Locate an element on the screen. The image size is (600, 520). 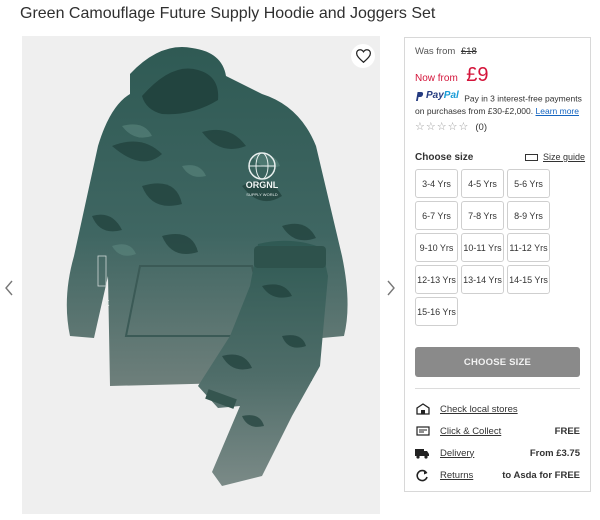
now-price-label: Now from is located at coordinates (436, 78).